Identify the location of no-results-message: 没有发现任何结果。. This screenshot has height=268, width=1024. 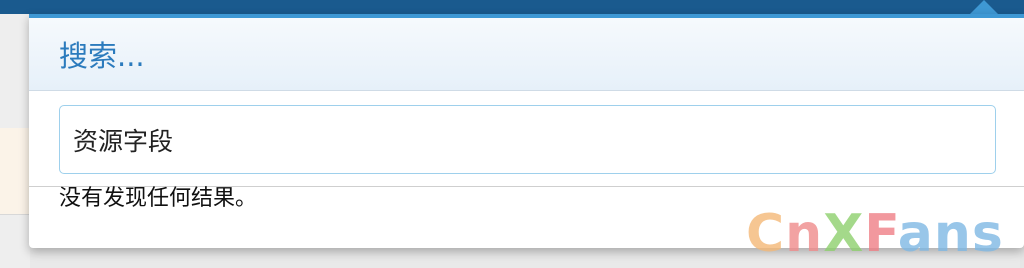
(158, 198).